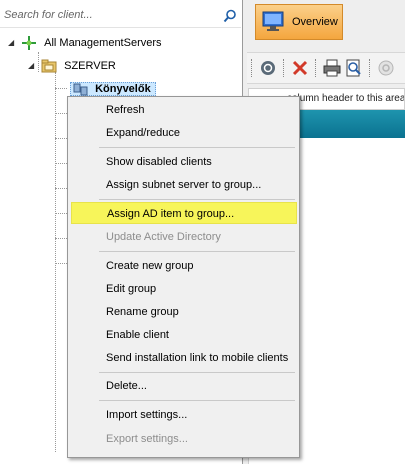 This screenshot has width=405, height=464. I want to click on overview-tab: Overview, so click(299, 22).